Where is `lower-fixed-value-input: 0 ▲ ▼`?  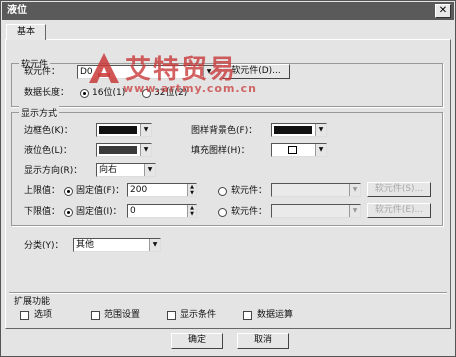 lower-fixed-value-input: 0 ▲ ▼ is located at coordinates (162, 211).